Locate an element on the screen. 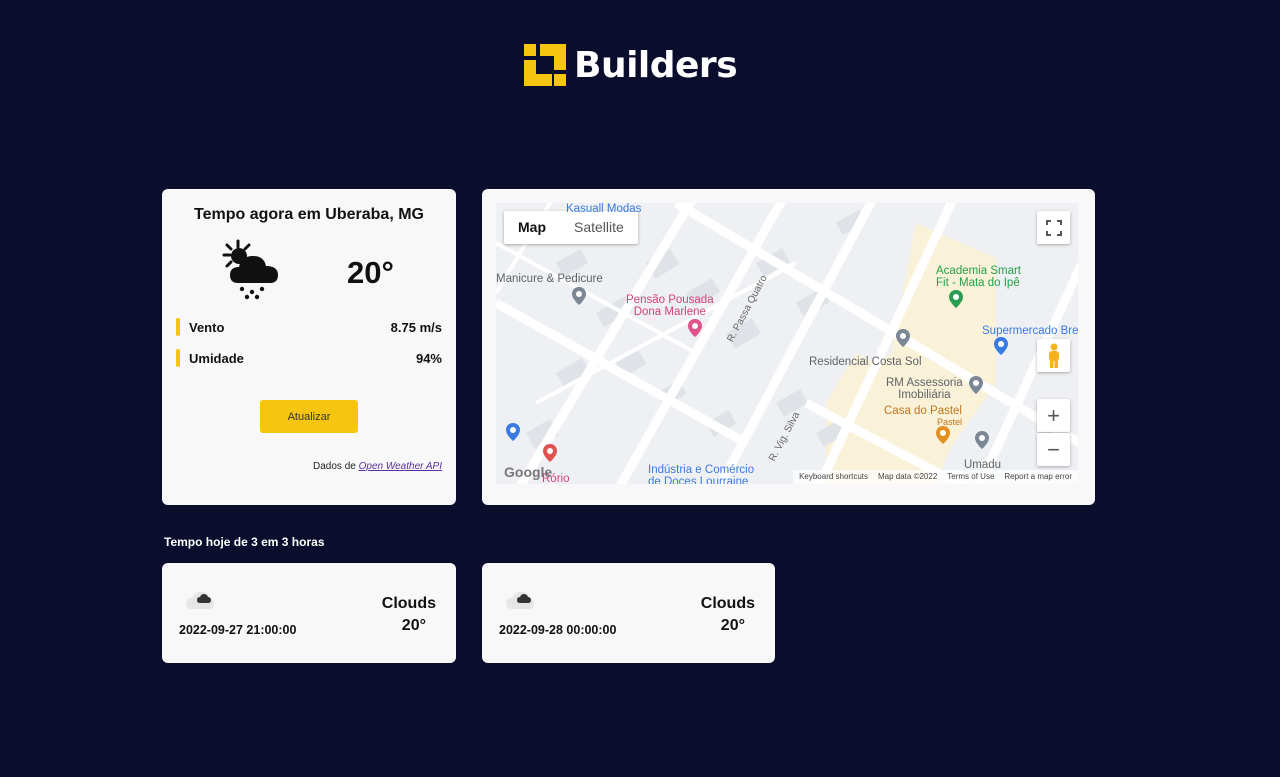 Image resolution: width=1280 pixels, height=777 pixels. minus-icon: − is located at coordinates (1053, 449).